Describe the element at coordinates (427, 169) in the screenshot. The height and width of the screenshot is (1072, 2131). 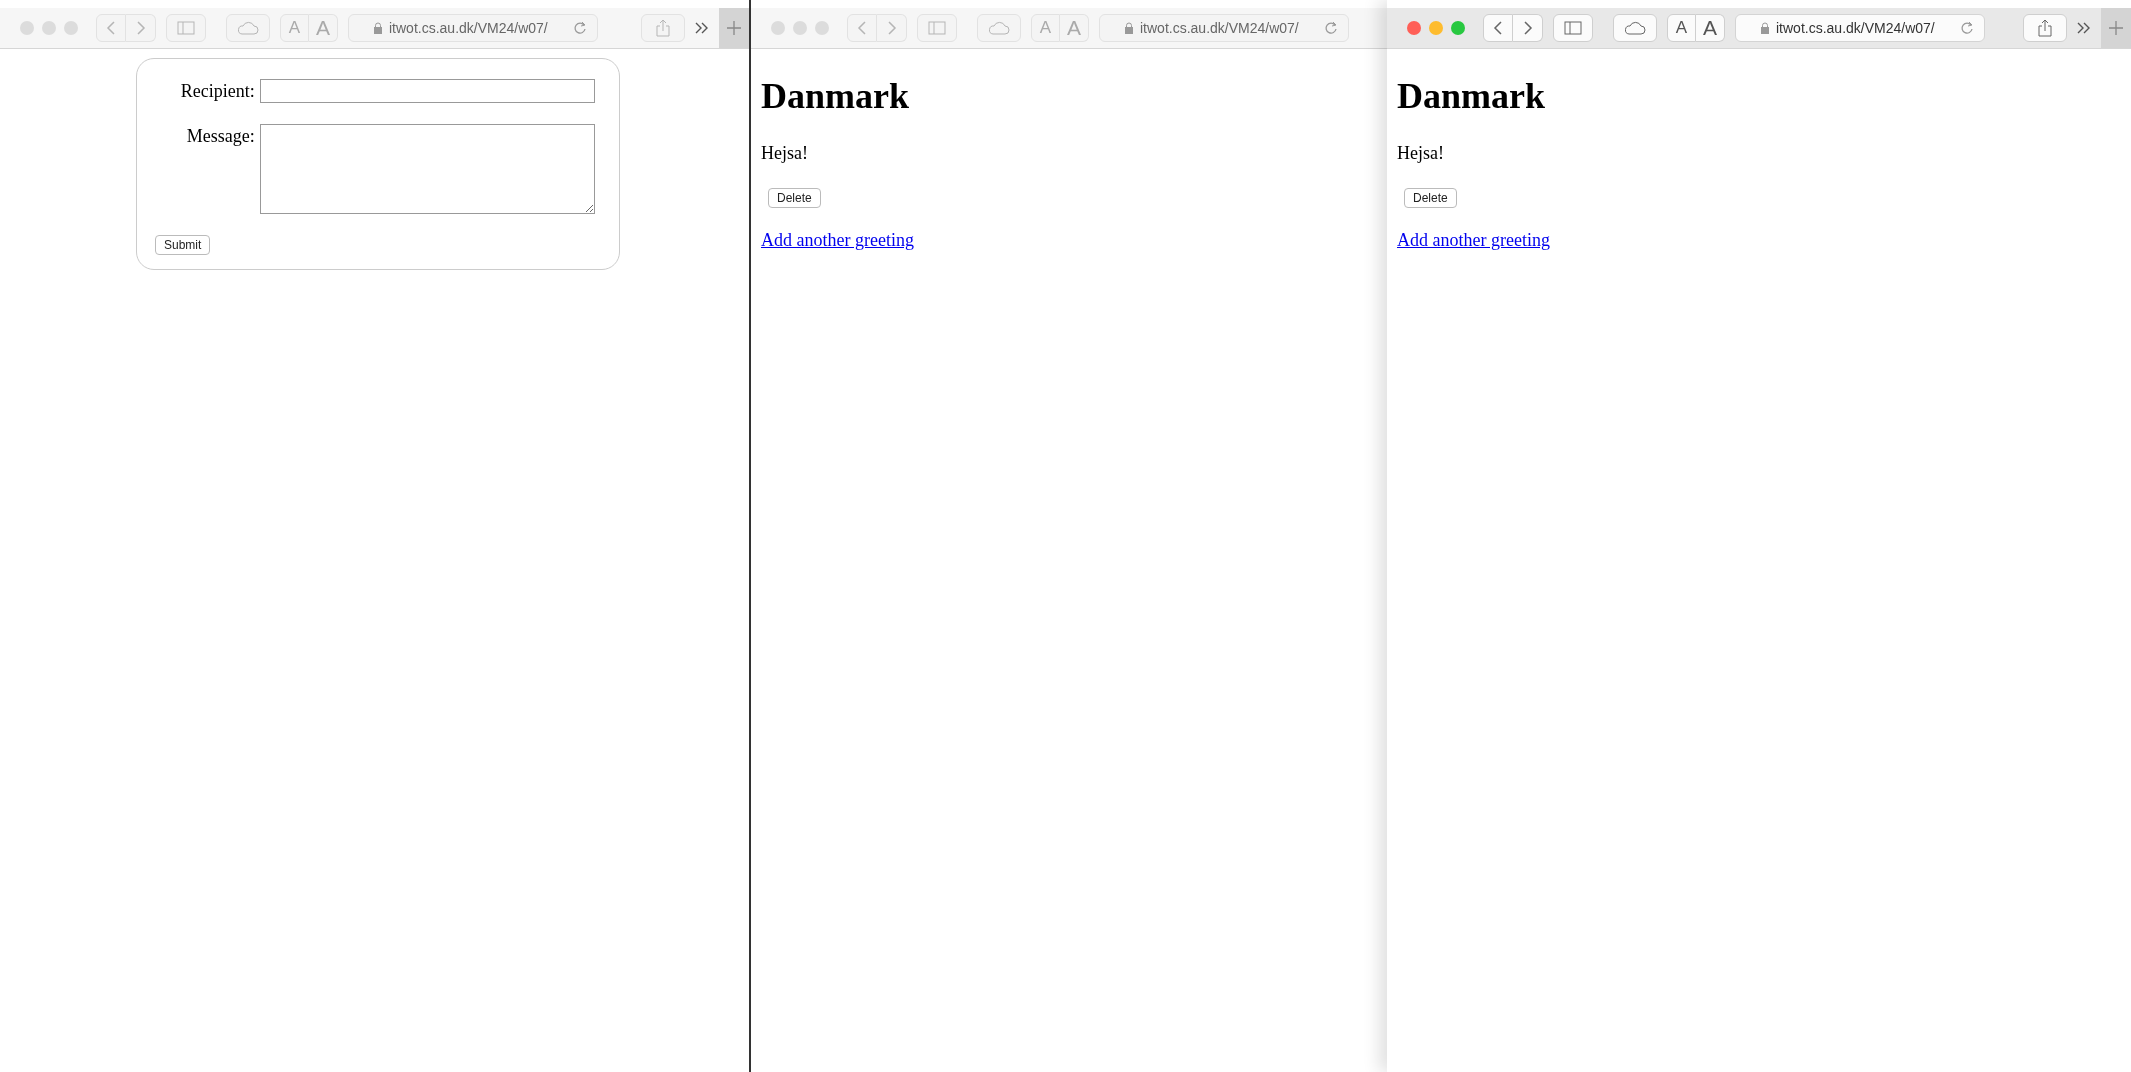
I see `message-field` at that location.